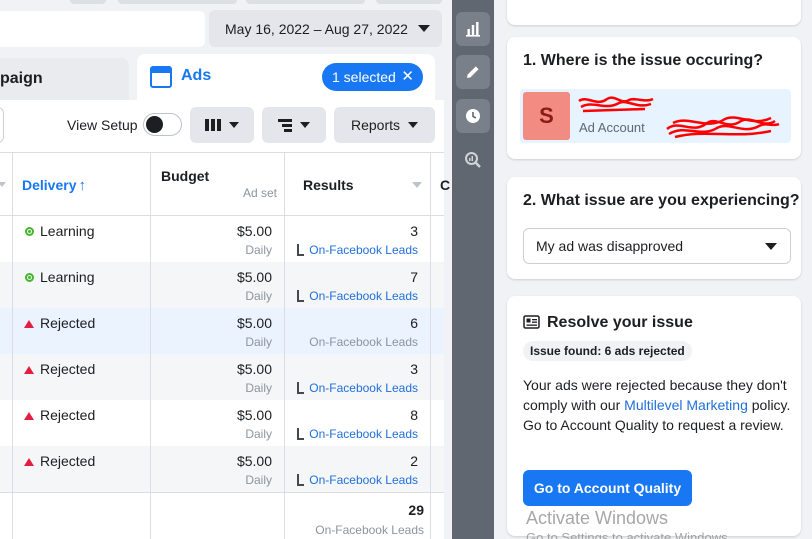 The height and width of the screenshot is (539, 812). I want to click on columns-button, so click(222, 125).